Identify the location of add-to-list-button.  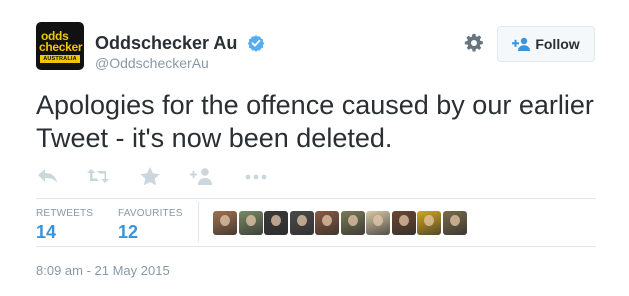
(202, 176).